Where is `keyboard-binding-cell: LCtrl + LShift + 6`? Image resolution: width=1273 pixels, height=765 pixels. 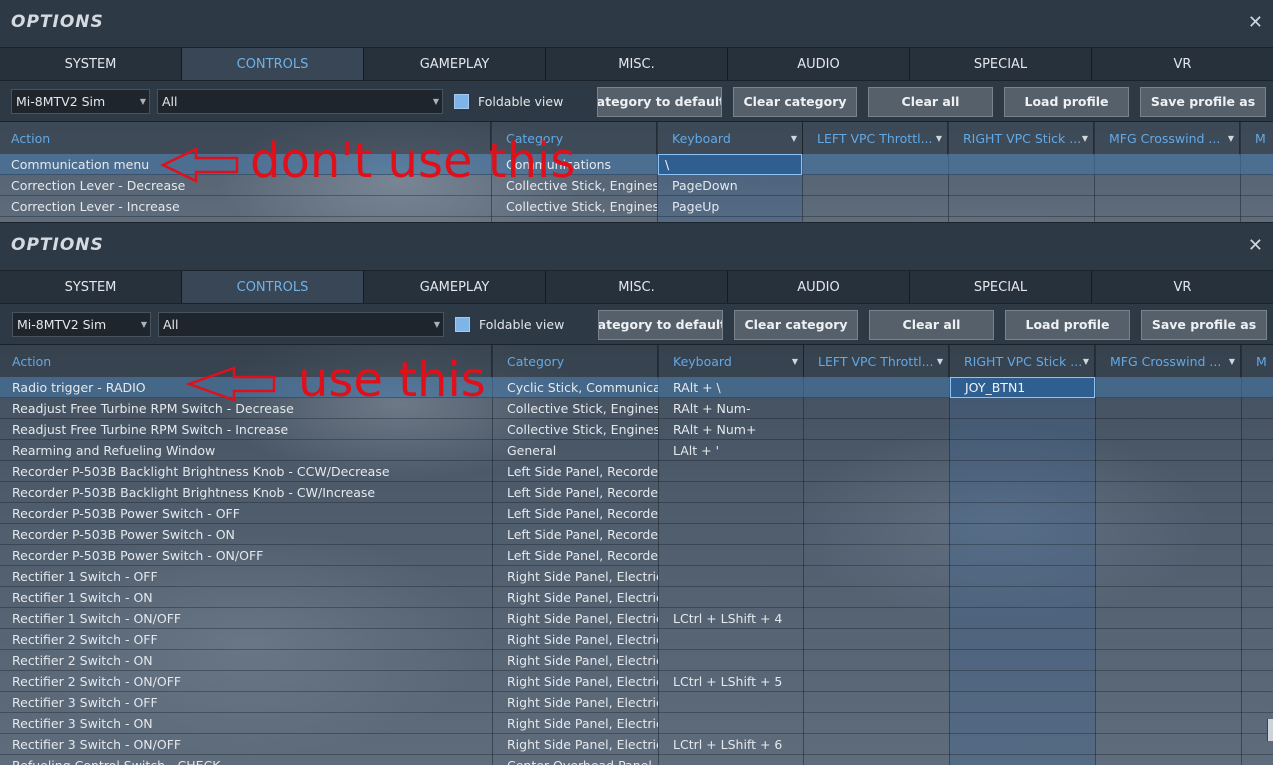 keyboard-binding-cell: LCtrl + LShift + 6 is located at coordinates (735, 744).